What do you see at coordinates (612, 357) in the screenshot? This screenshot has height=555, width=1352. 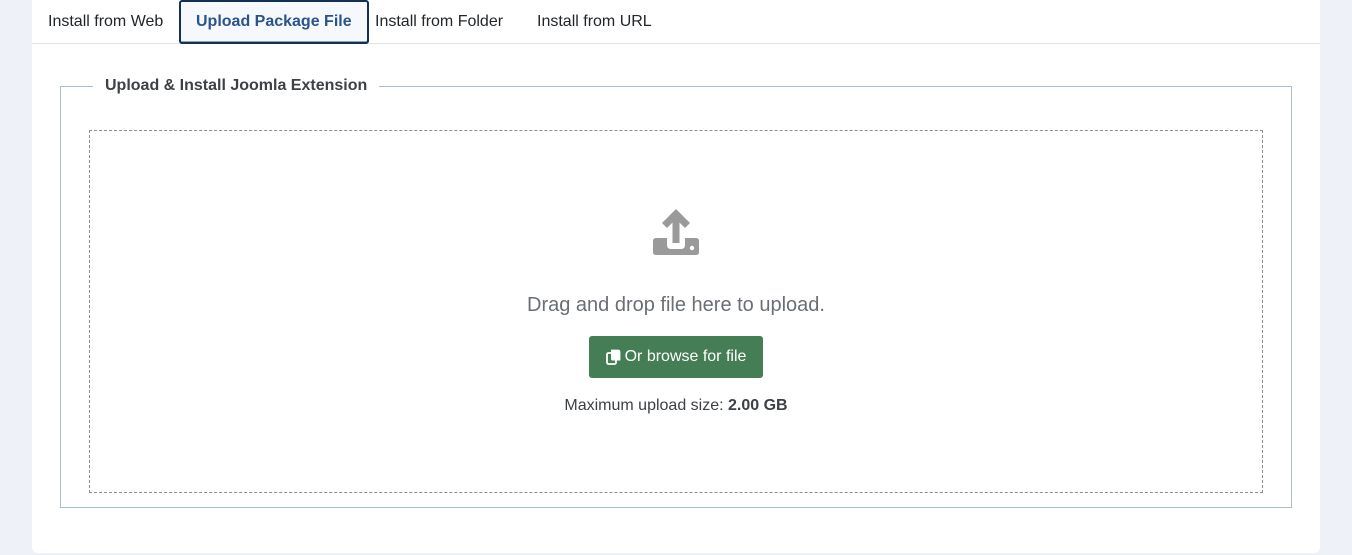 I see `copy-icon` at bounding box center [612, 357].